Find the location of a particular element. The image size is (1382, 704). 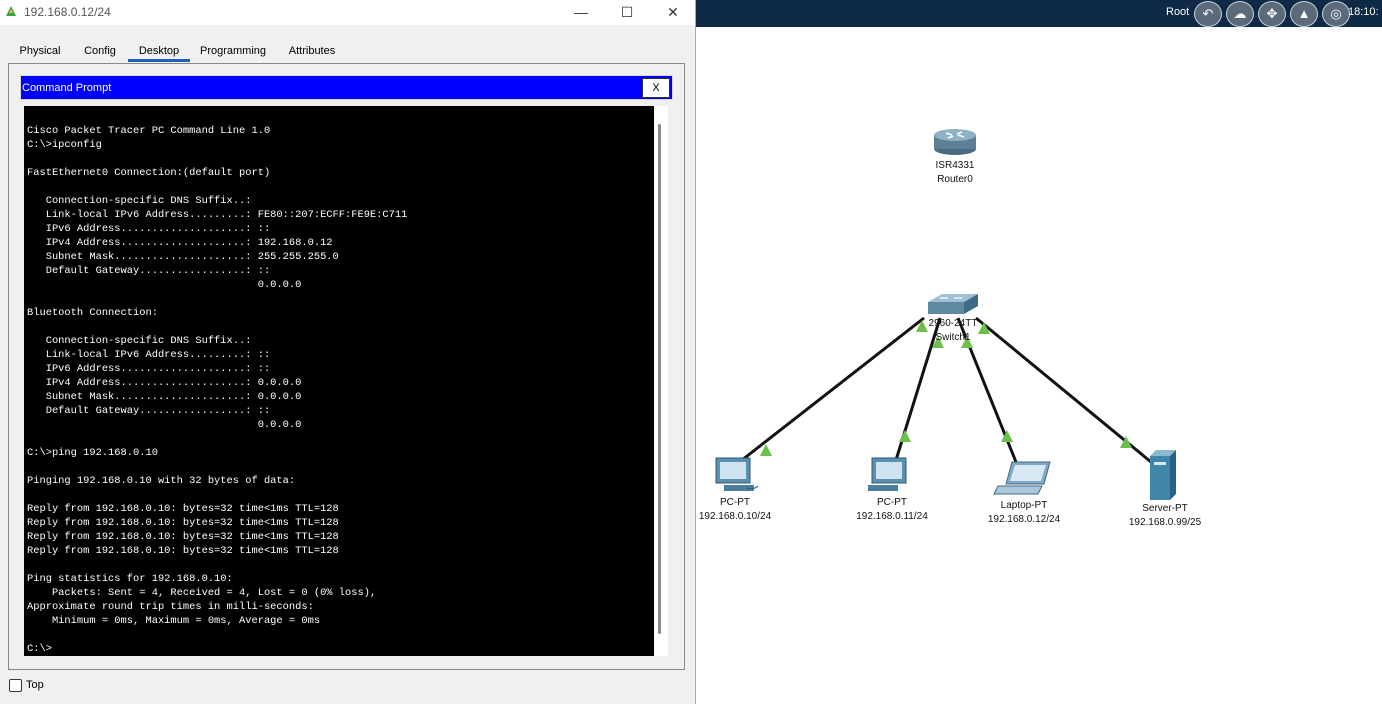

top-checkbox-label: Top is located at coordinates (35, 685).